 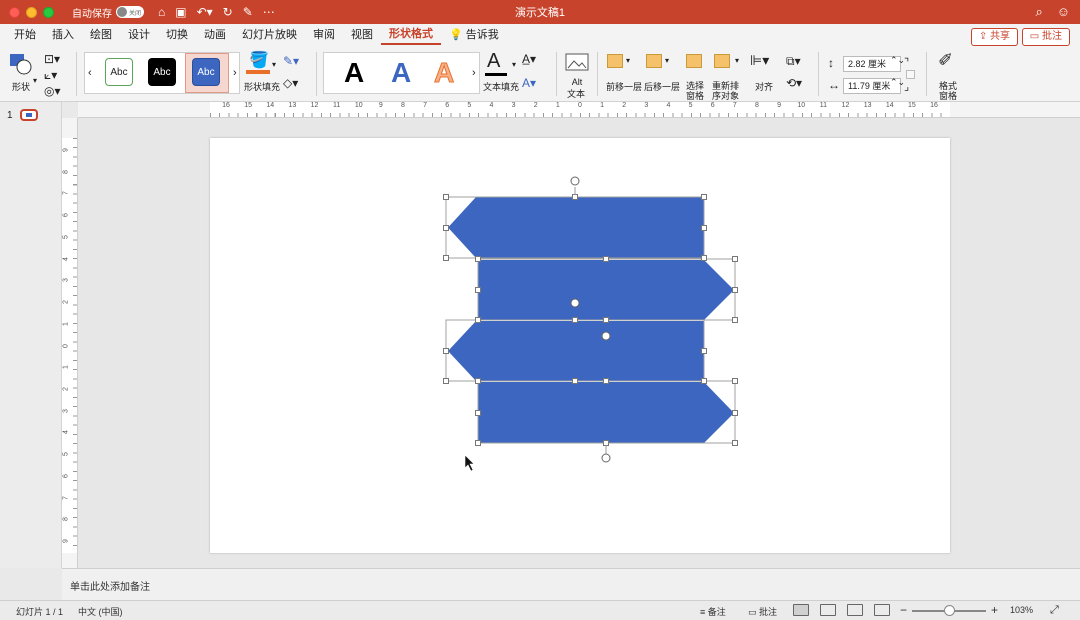 What do you see at coordinates (994, 610) in the screenshot?
I see `zoom-in-button: +` at bounding box center [994, 610].